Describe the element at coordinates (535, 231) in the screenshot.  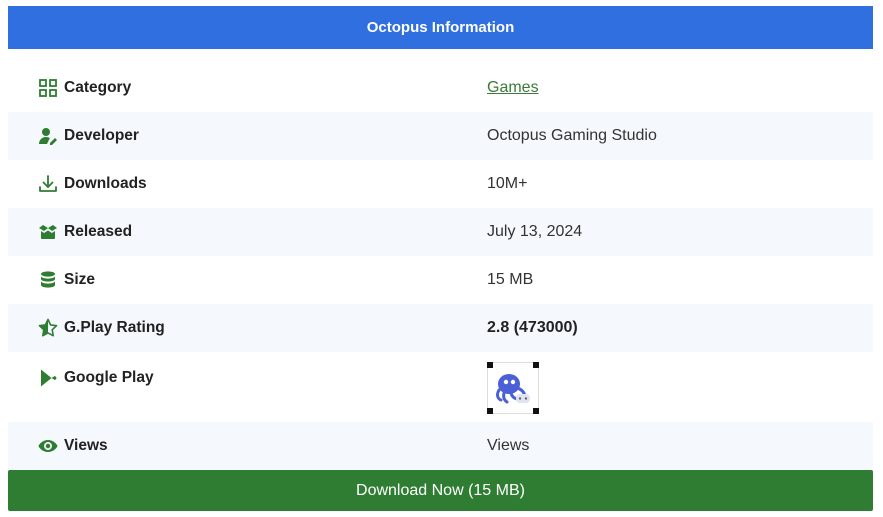
I see `released-value: July 13, 2024` at that location.